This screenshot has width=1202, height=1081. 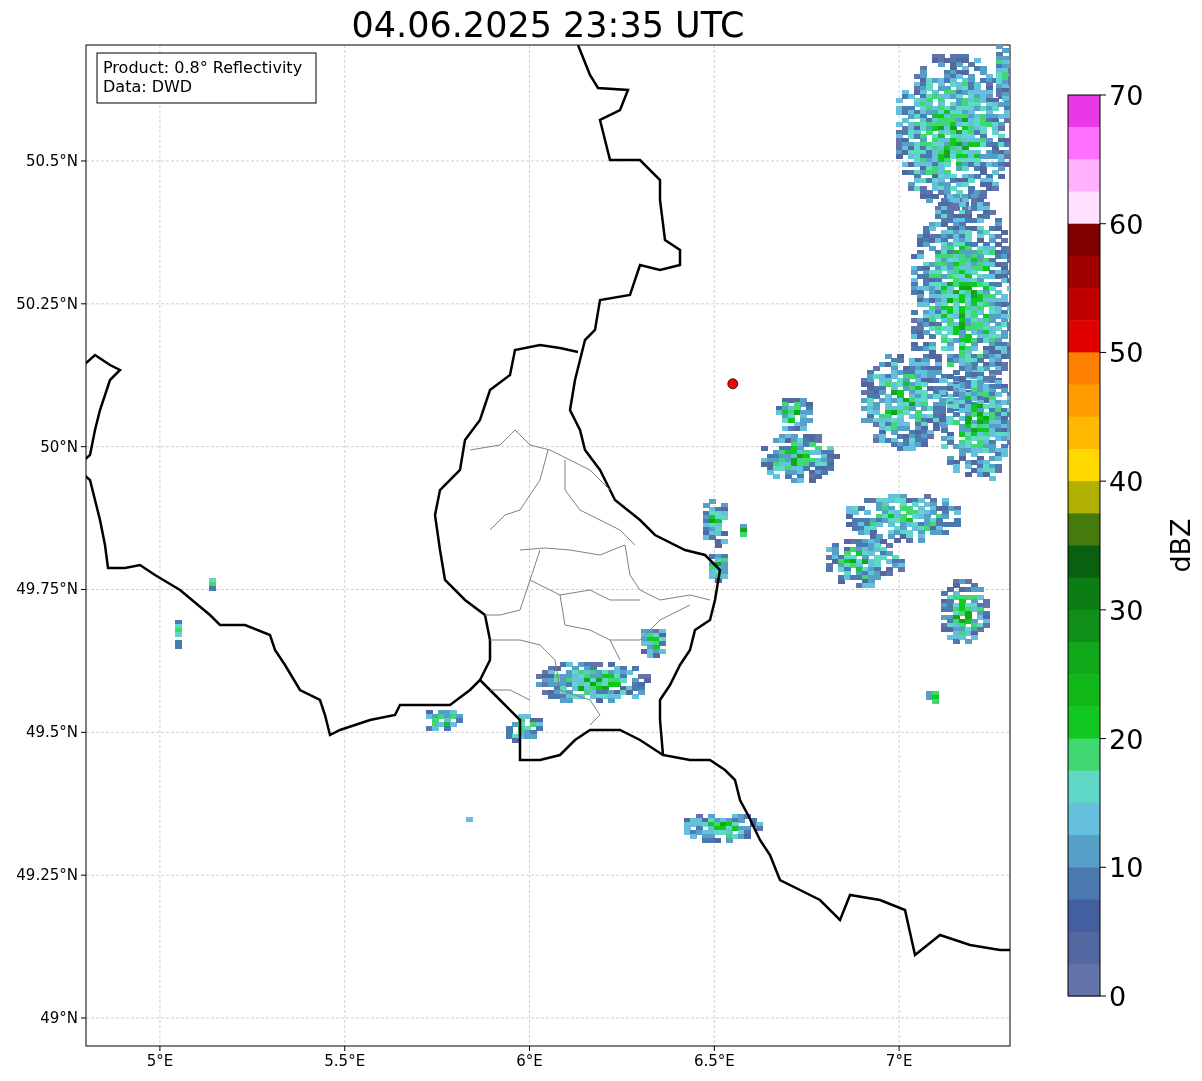 I want to click on colorbar-tick-label: 50, so click(x=1126, y=353).